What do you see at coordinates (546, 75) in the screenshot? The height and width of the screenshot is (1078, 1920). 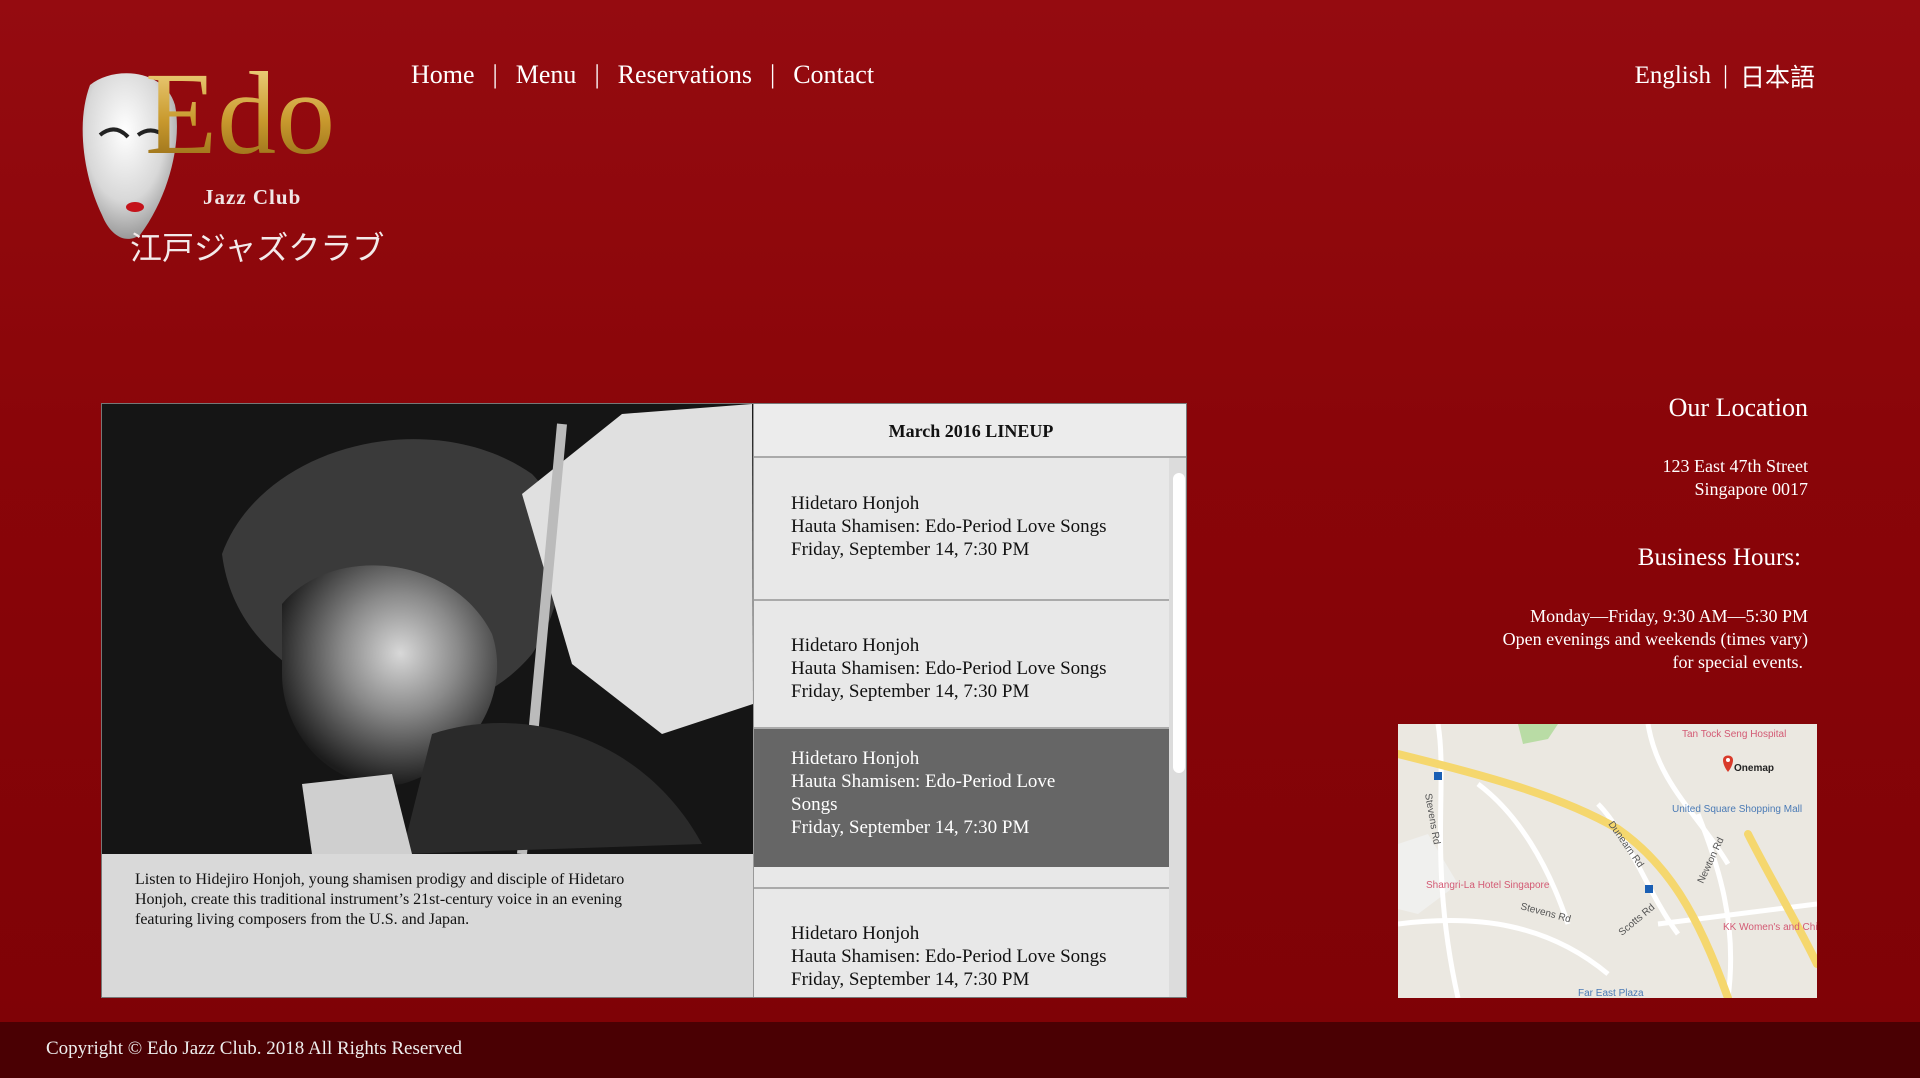 I see `nav-menu: Menu` at bounding box center [546, 75].